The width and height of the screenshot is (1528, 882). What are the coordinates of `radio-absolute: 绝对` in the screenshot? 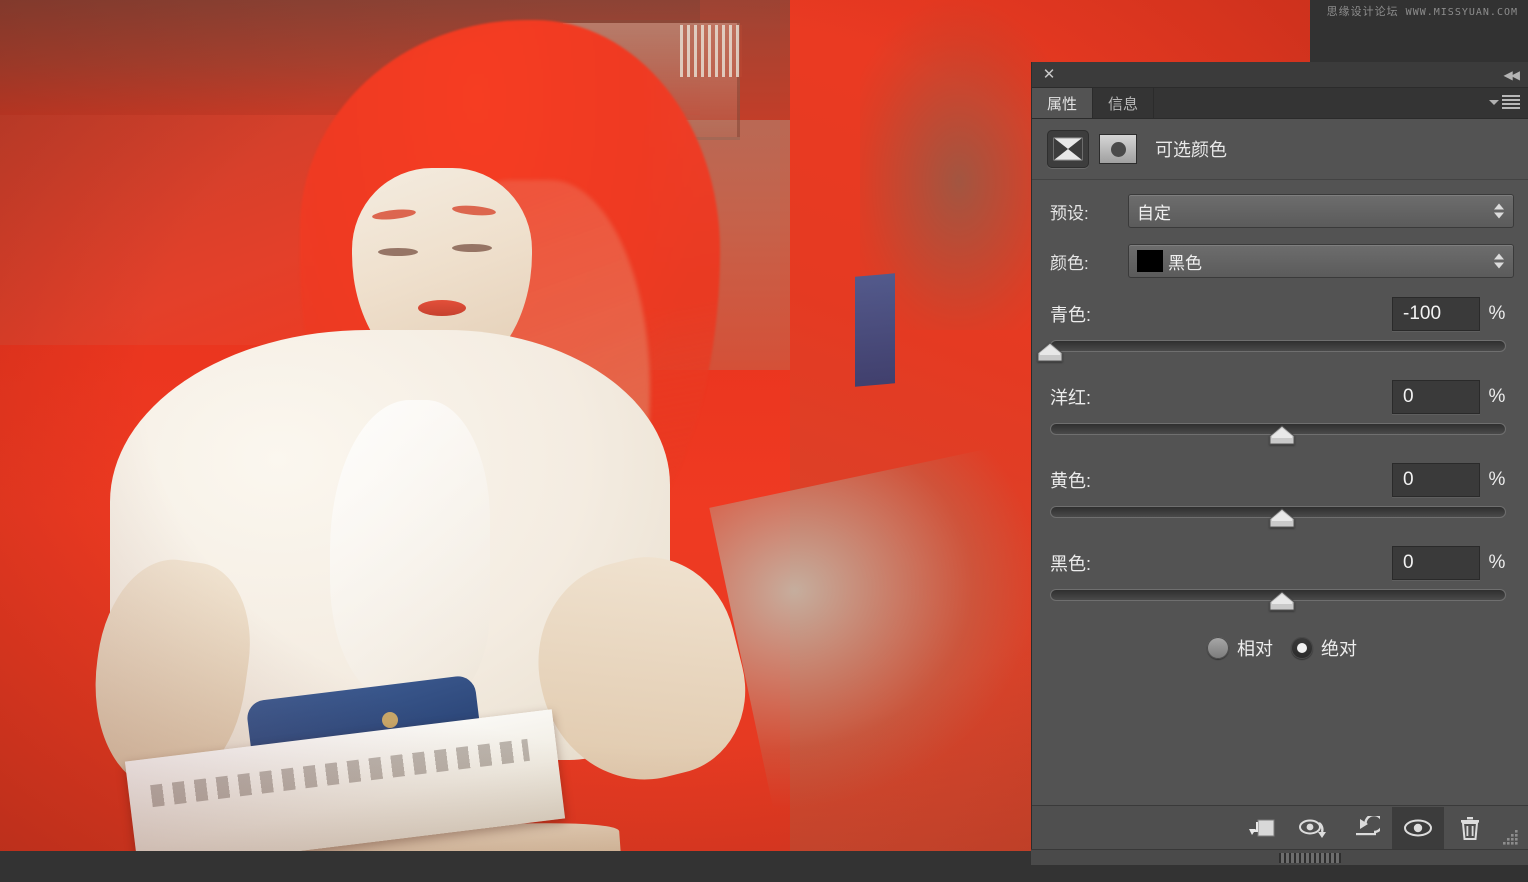 It's located at (1324, 648).